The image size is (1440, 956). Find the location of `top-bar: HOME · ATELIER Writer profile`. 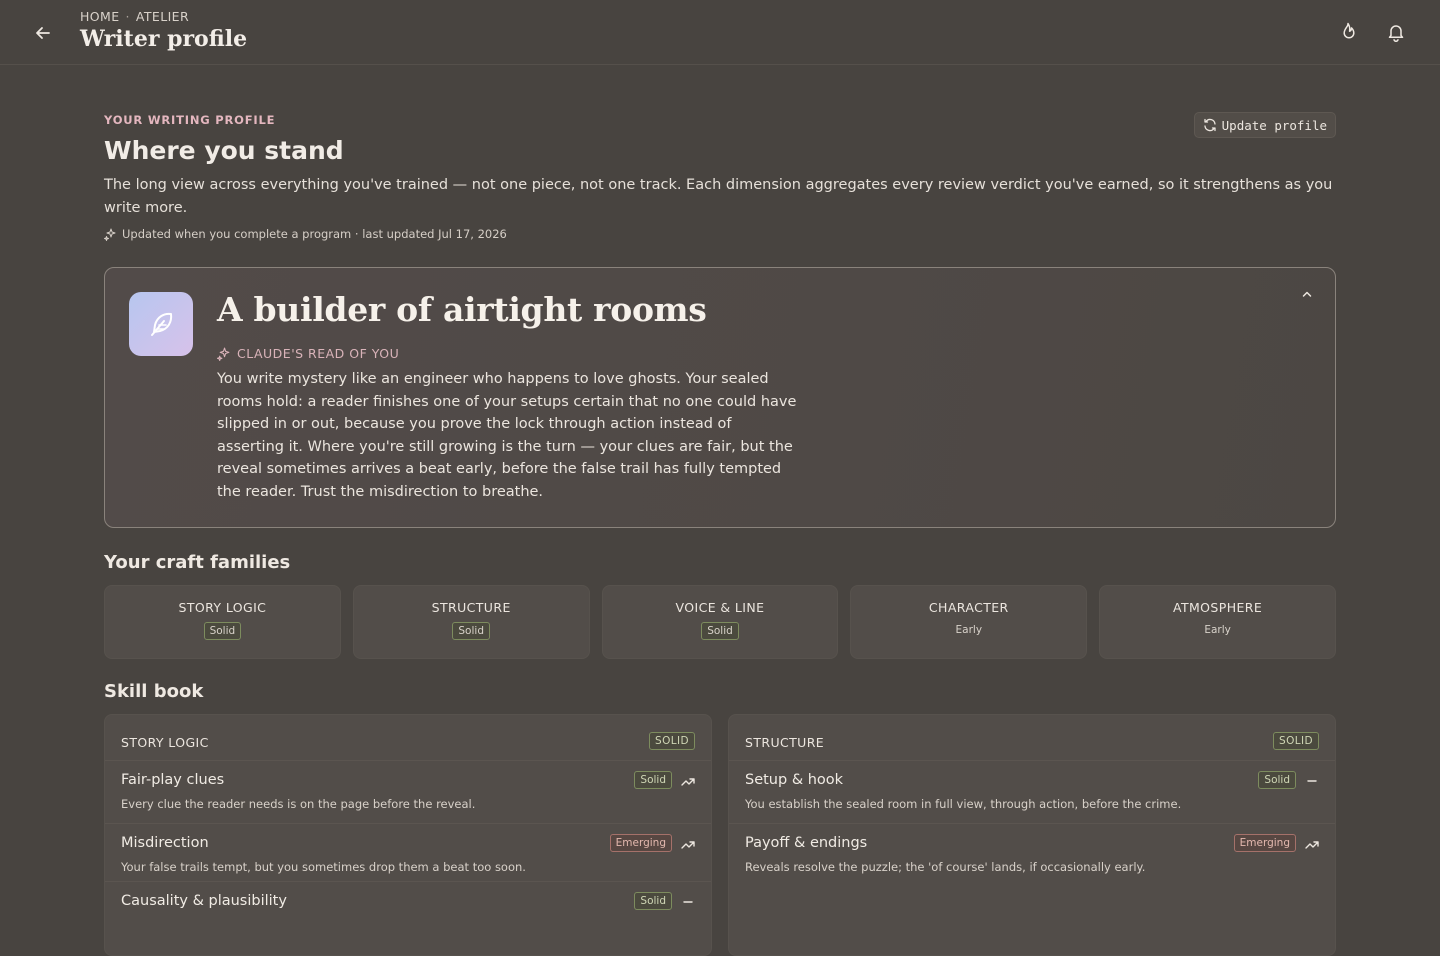

top-bar: HOME · ATELIER Writer profile is located at coordinates (720, 32).